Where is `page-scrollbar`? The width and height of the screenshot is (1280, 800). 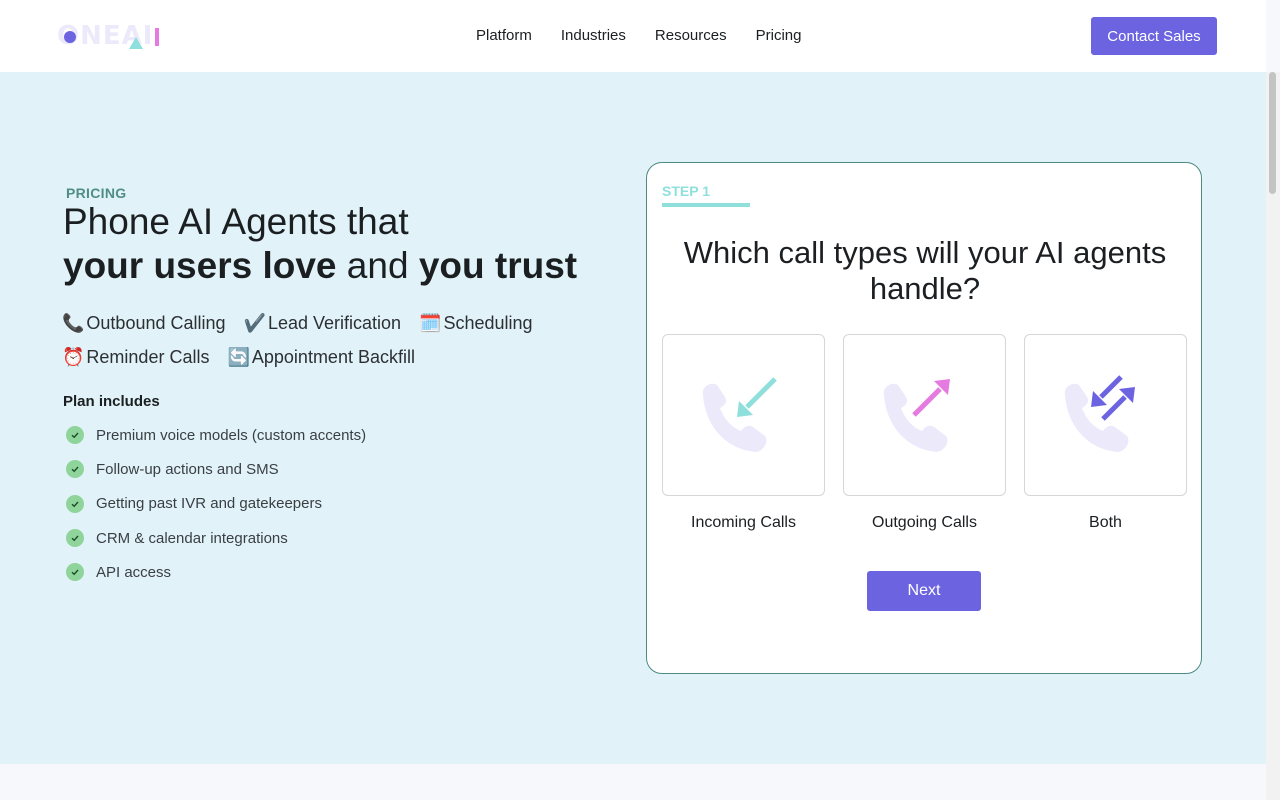 page-scrollbar is located at coordinates (1273, 436).